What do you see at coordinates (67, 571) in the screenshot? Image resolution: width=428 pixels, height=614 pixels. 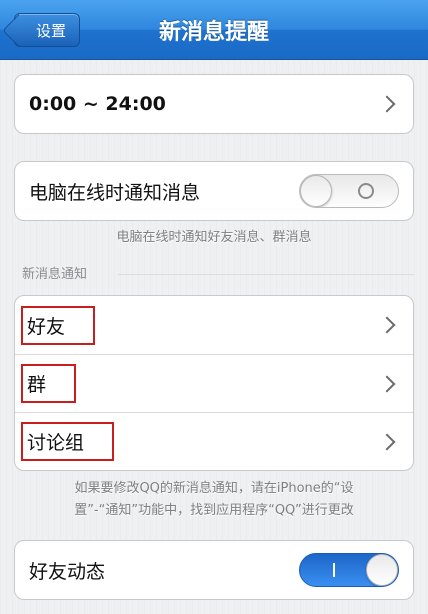 I see `friend-feed-label: 好友动态` at bounding box center [67, 571].